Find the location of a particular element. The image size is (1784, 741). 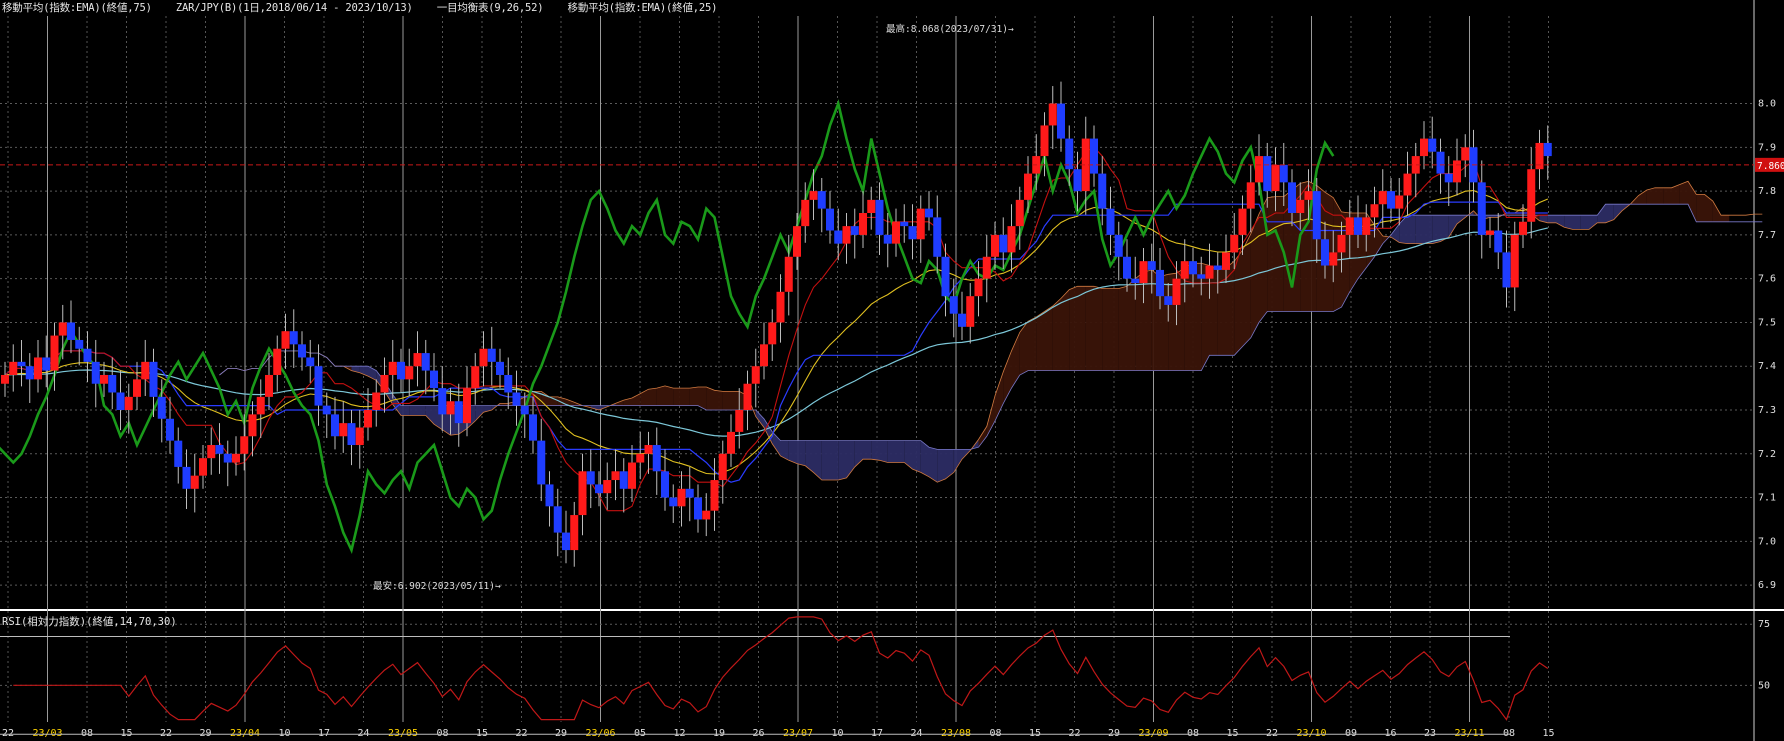

y-tick-label: 7.1 is located at coordinates (1767, 498).